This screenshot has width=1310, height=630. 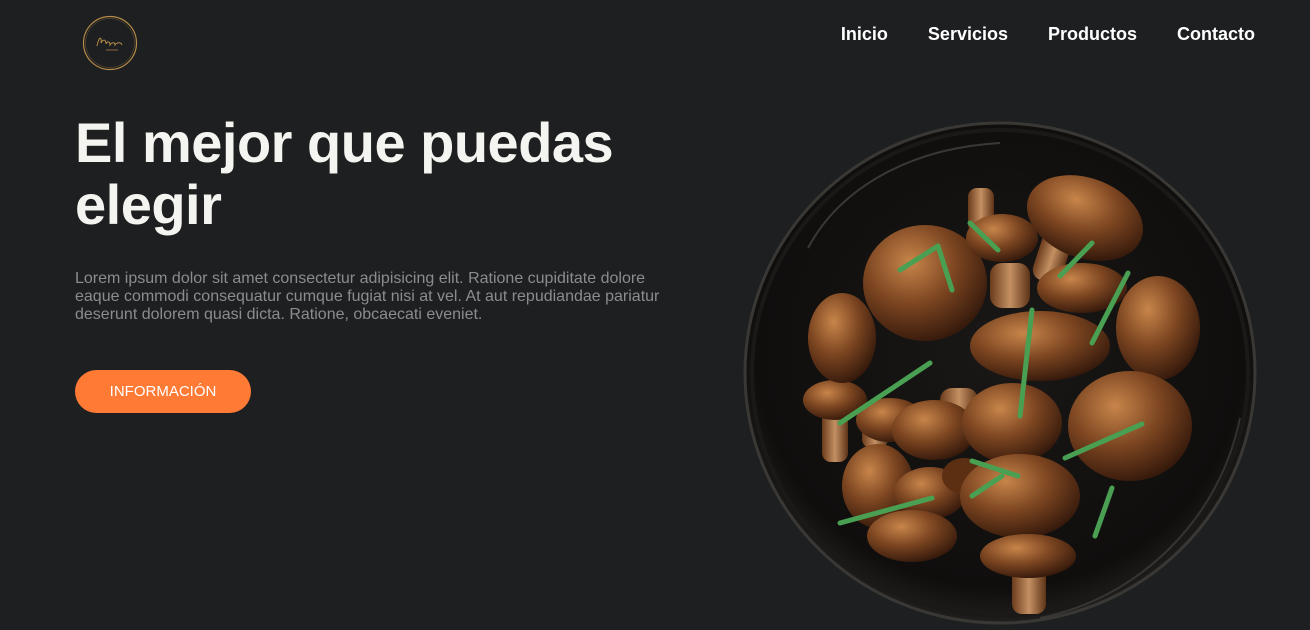 What do you see at coordinates (864, 34) in the screenshot?
I see `nav-inicio: Inicio` at bounding box center [864, 34].